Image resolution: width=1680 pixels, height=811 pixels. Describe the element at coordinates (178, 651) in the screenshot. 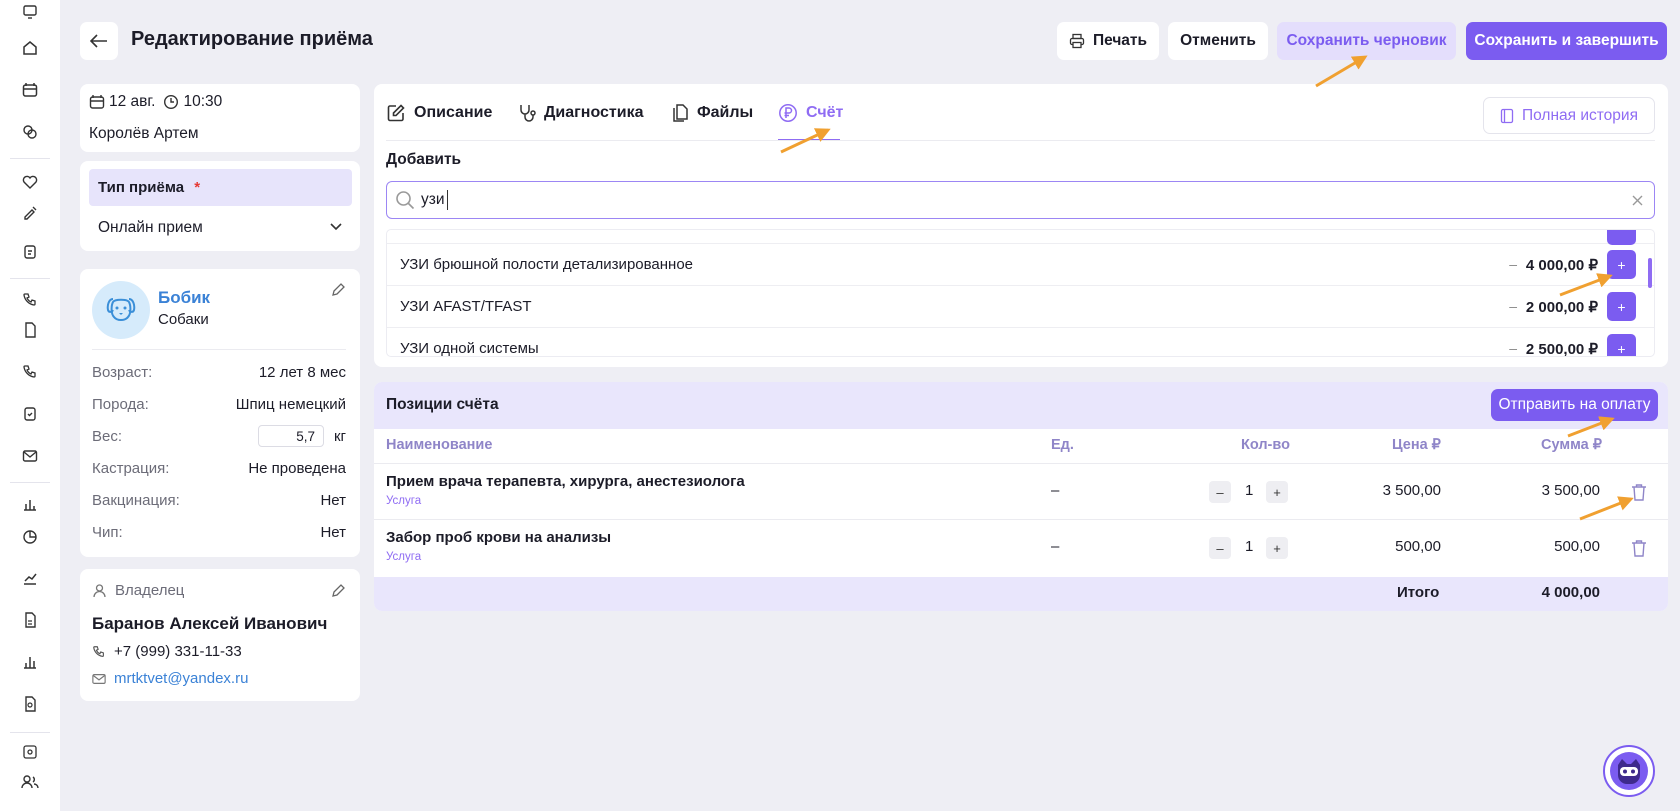

I see `owner-phone: +7 (999) 331-11-33` at that location.